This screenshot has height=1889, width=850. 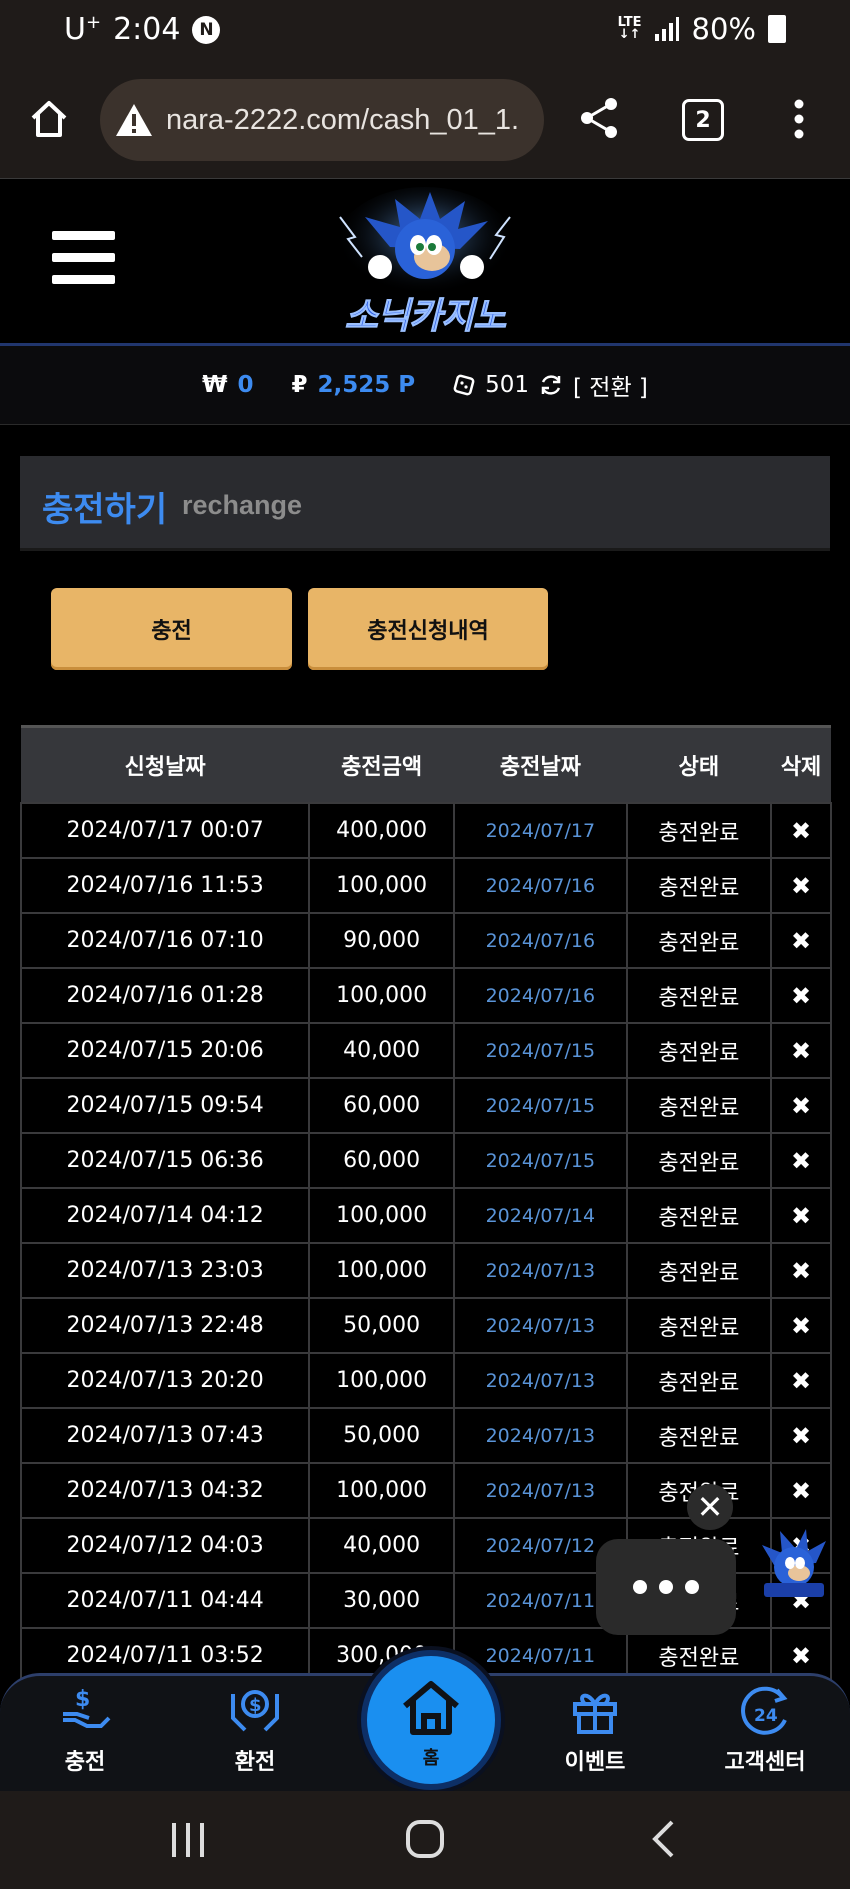 What do you see at coordinates (799, 119) in the screenshot?
I see `more-options-icon` at bounding box center [799, 119].